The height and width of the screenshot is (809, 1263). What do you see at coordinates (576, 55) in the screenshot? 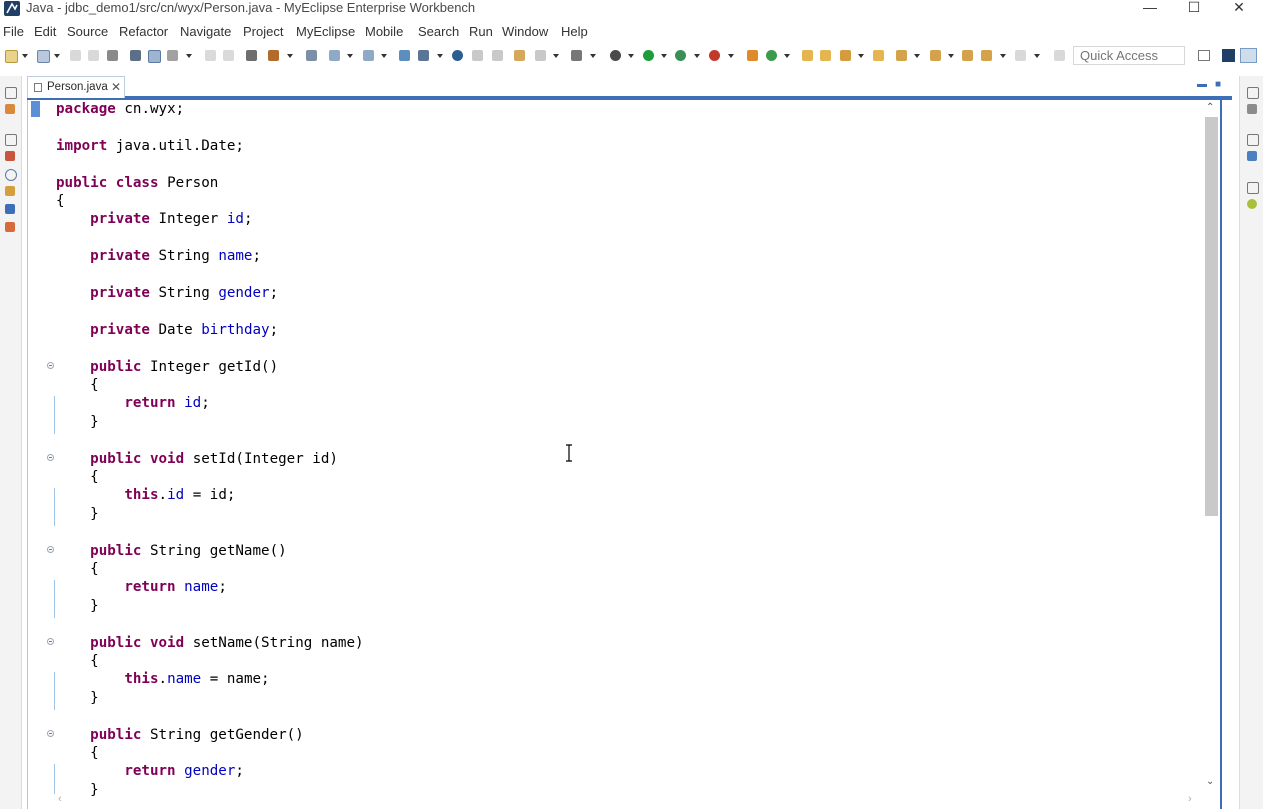
I see `monitor-icon` at bounding box center [576, 55].